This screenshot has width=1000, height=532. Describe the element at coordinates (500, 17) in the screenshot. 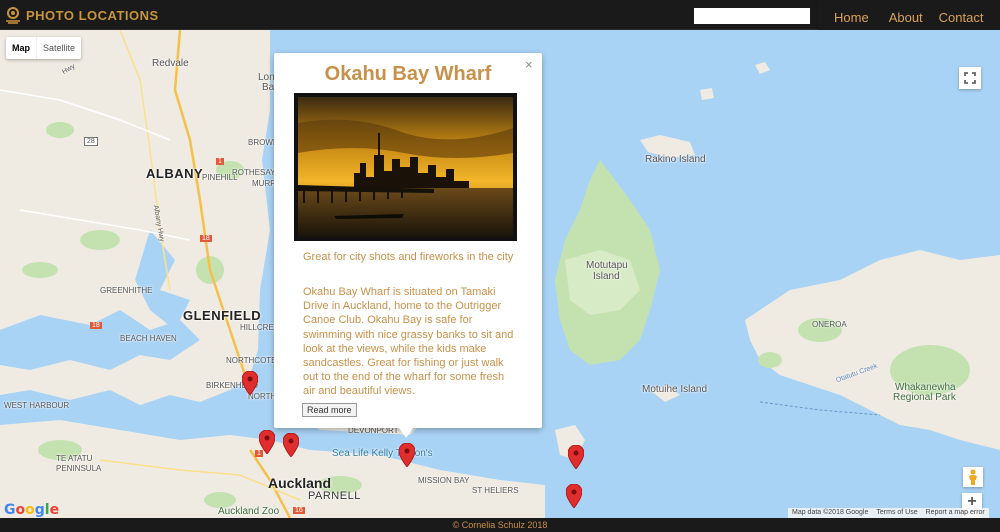

I see `navbar: PHOTO LOCATIONS Home About Contact` at that location.